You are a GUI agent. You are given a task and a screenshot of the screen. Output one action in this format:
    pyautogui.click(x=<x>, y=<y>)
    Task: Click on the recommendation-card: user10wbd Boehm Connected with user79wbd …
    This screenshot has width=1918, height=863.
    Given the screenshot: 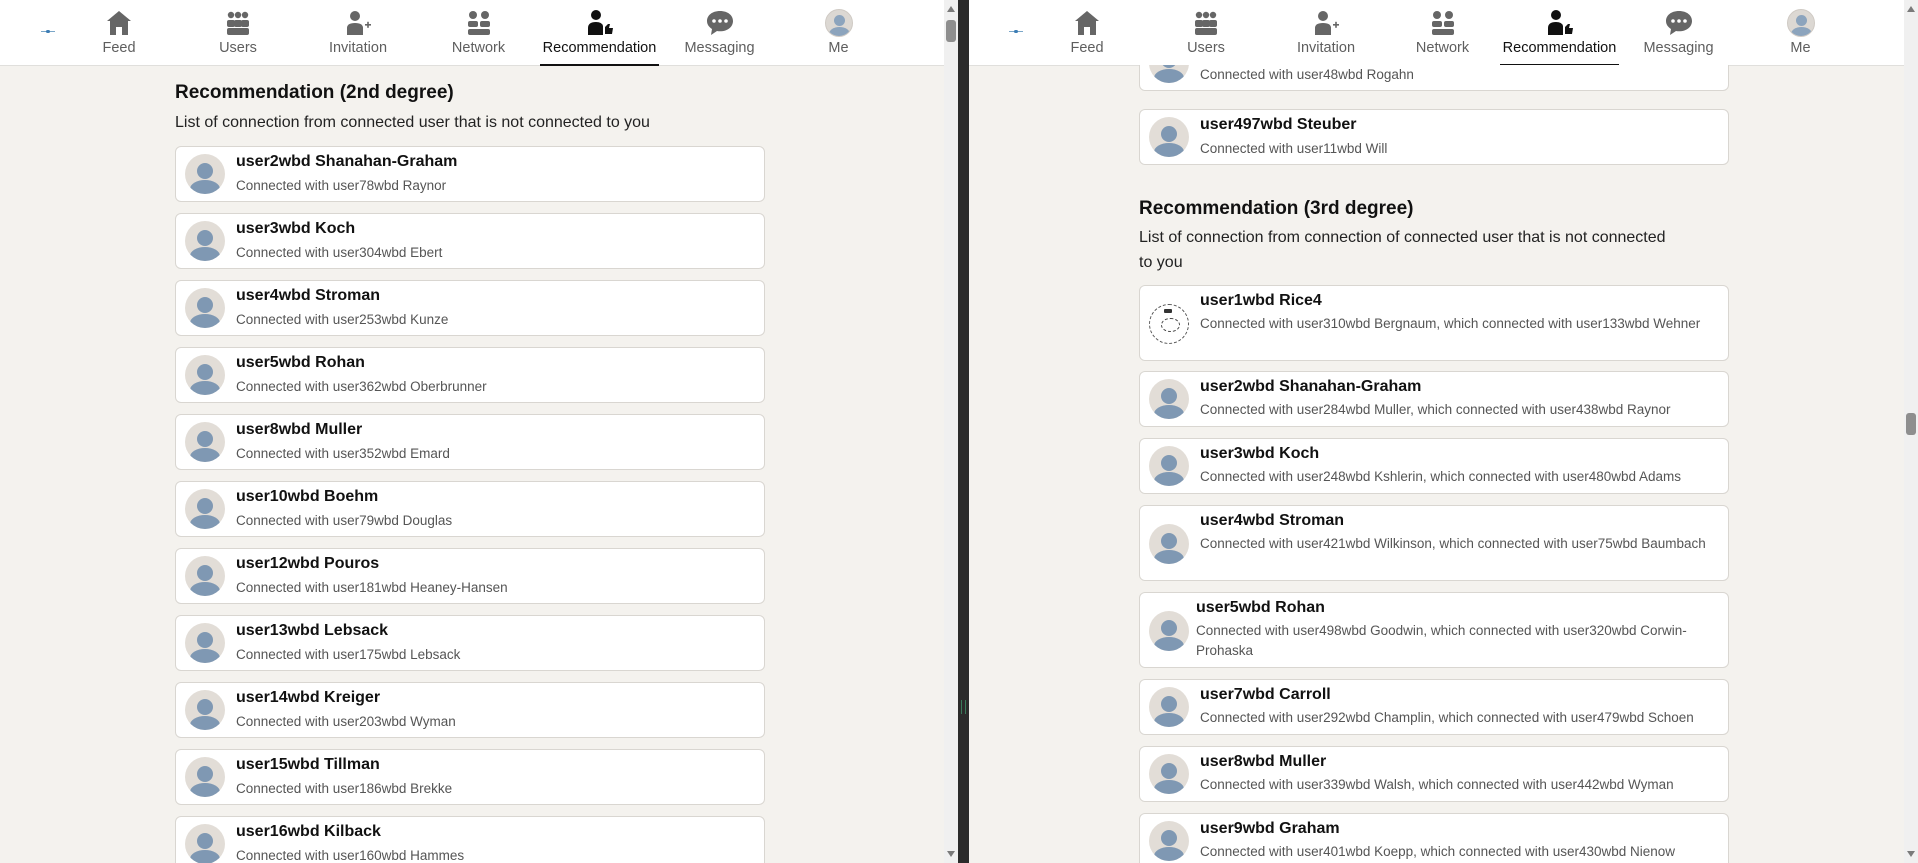 What is the action you would take?
    pyautogui.click(x=470, y=509)
    